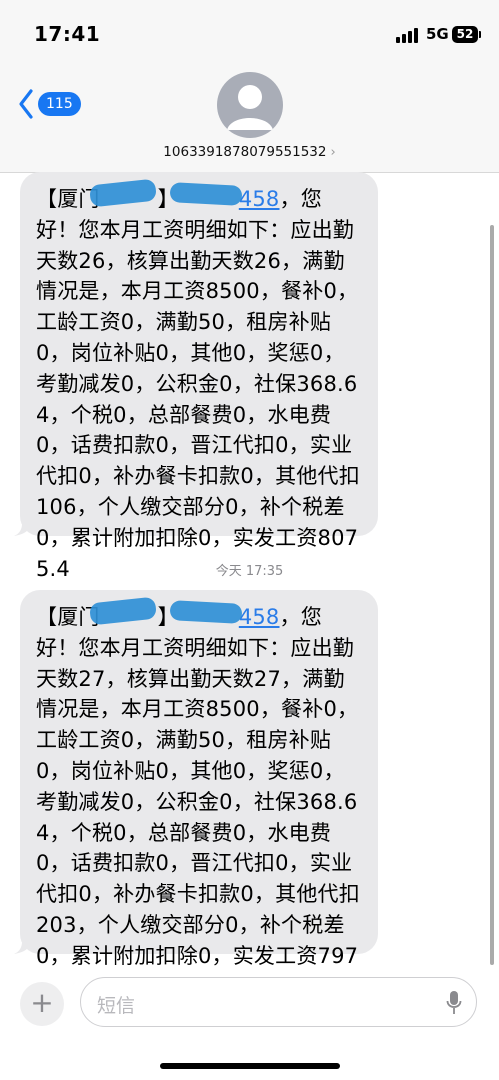  Describe the element at coordinates (250, 105) in the screenshot. I see `contact-avatar-icon` at that location.